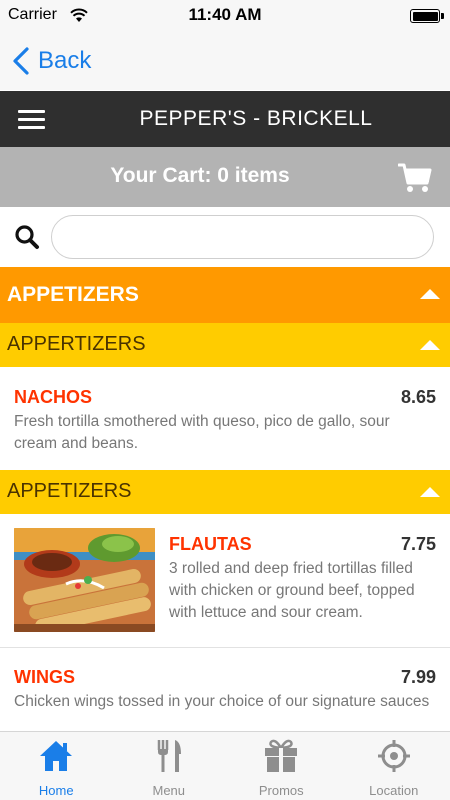  I want to click on battery-tip, so click(442, 16).